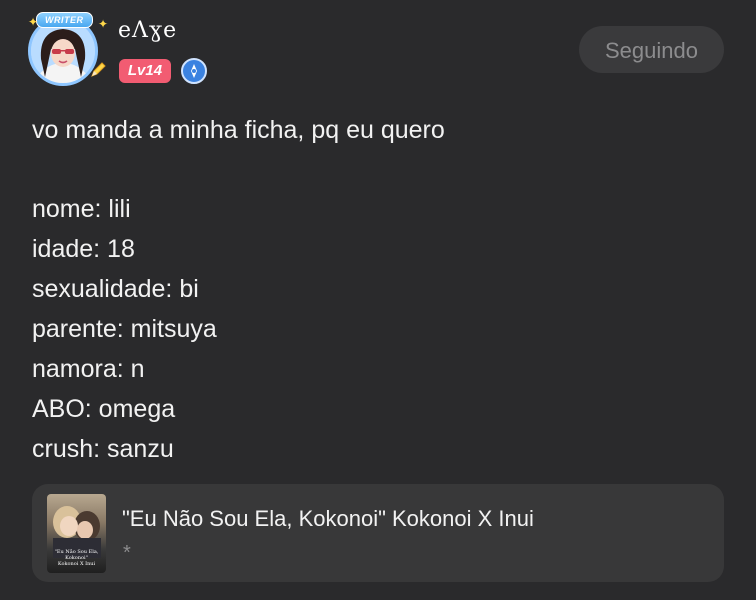 Image resolution: width=756 pixels, height=600 pixels. What do you see at coordinates (88, 369) in the screenshot?
I see `post-line: namora: n` at bounding box center [88, 369].